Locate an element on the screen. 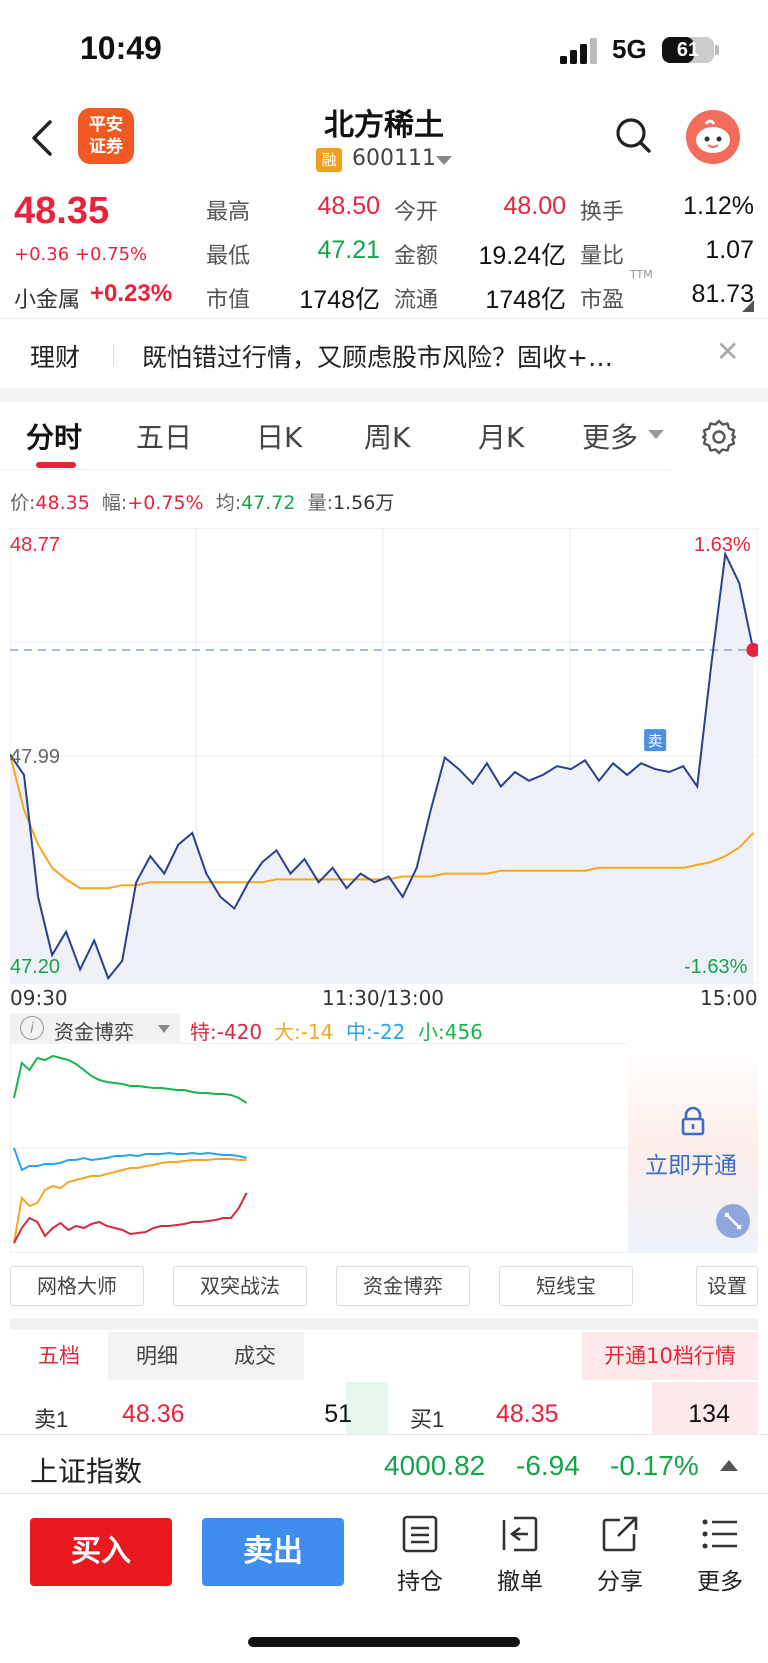  quote-label-low: 最低 is located at coordinates (228, 256).